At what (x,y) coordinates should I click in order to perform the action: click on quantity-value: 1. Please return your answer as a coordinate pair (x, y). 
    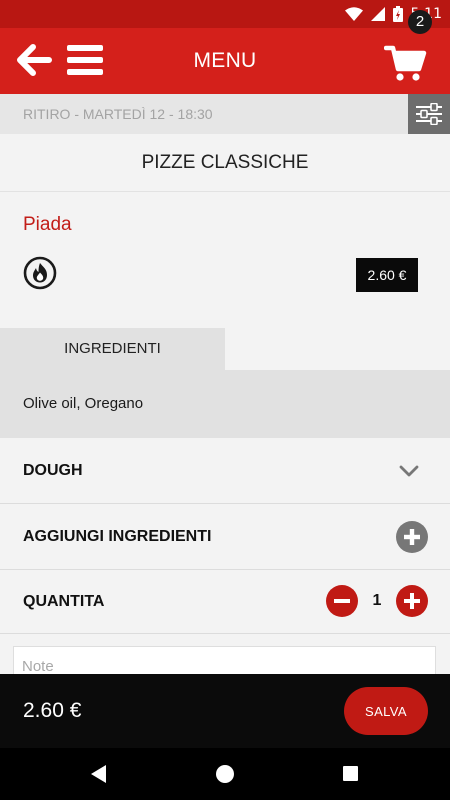
    Looking at the image, I should click on (377, 600).